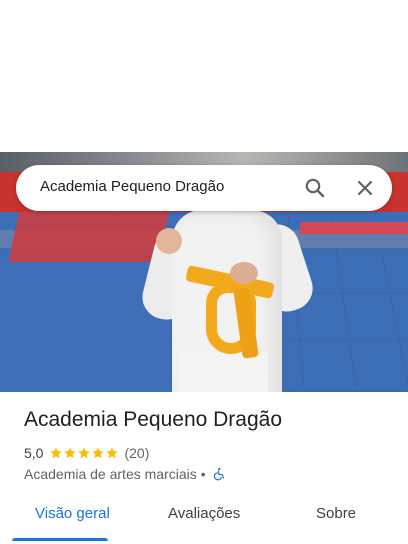  Describe the element at coordinates (34, 453) in the screenshot. I see `rating-value: 5,0` at that location.